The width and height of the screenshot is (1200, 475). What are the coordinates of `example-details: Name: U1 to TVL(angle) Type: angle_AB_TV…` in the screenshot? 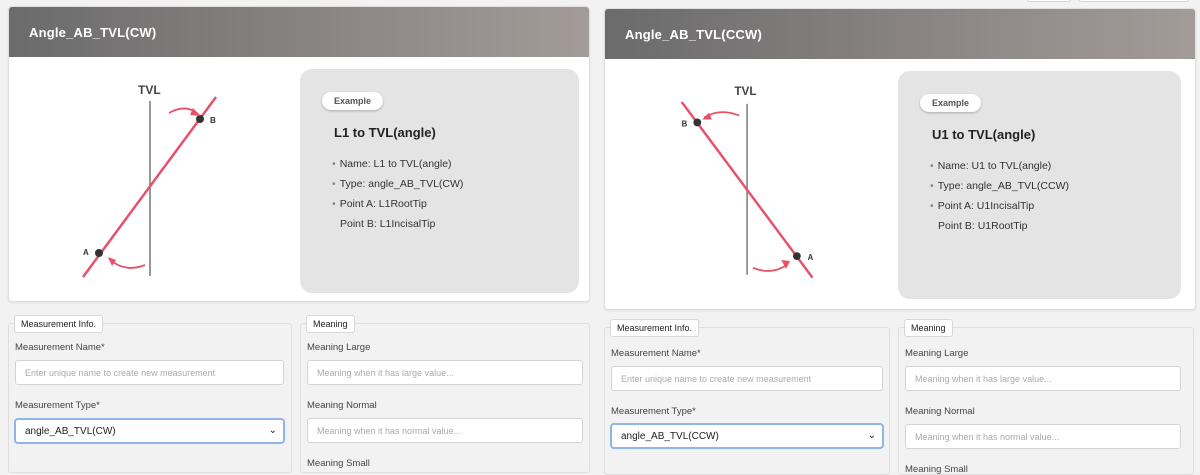 It's located at (1044, 196).